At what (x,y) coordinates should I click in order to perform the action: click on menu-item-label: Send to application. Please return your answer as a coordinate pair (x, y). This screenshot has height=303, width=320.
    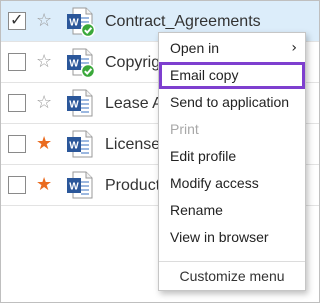
    Looking at the image, I should click on (230, 102).